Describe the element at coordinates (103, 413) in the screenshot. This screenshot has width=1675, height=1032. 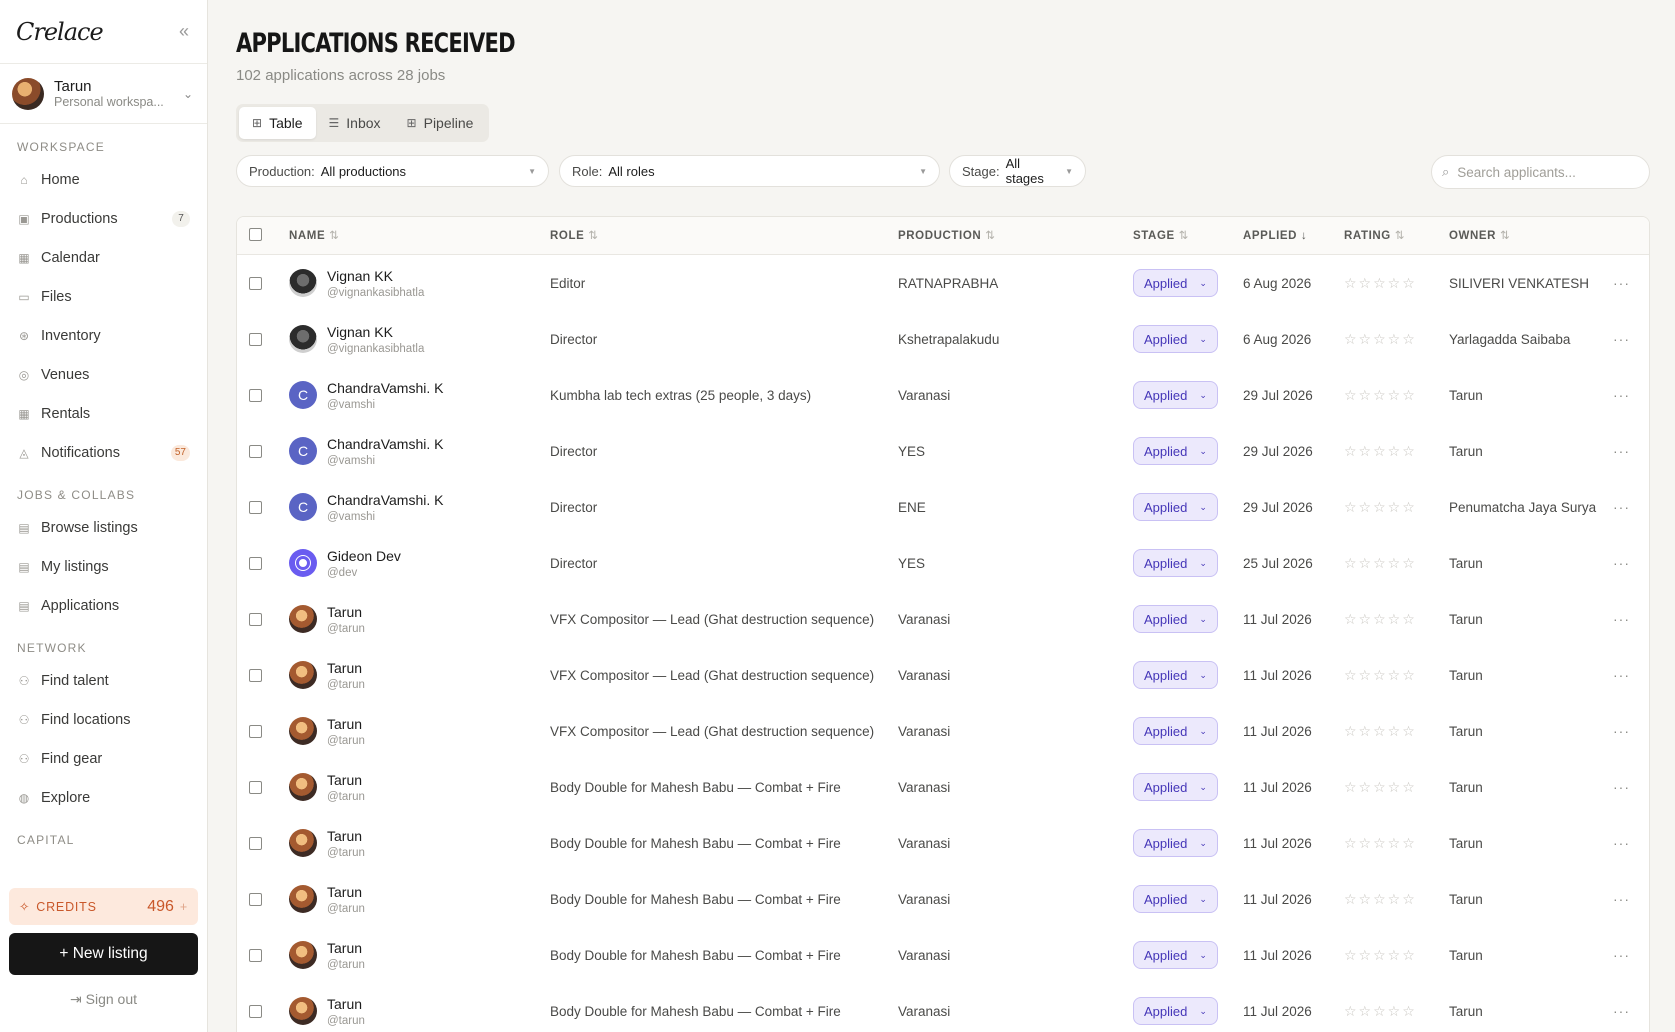
I see `sidebar-item-rentals: ▦ Rentals` at that location.